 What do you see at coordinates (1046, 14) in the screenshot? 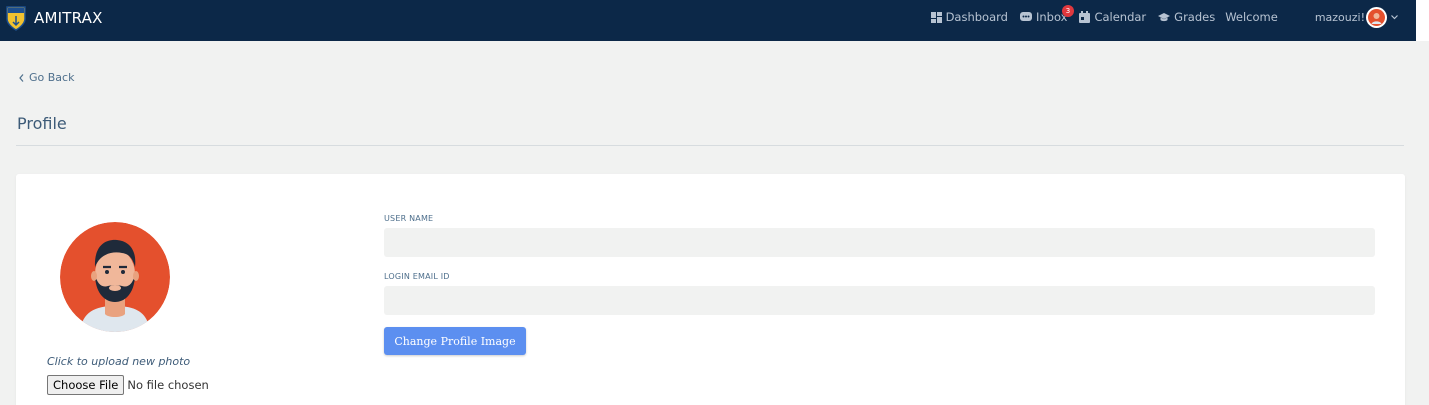
I see `nav-inbox: Inbox 3` at bounding box center [1046, 14].